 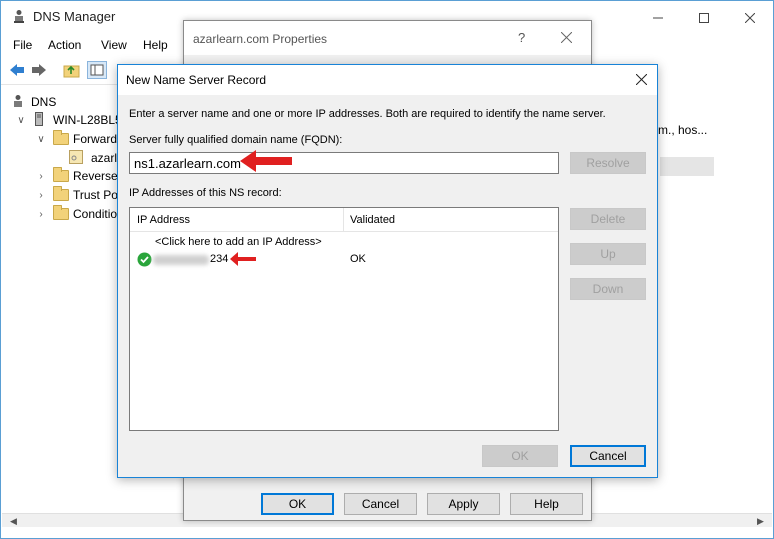 I want to click on ip-list-label: IP Addresses of this NS record:, so click(x=205, y=193).